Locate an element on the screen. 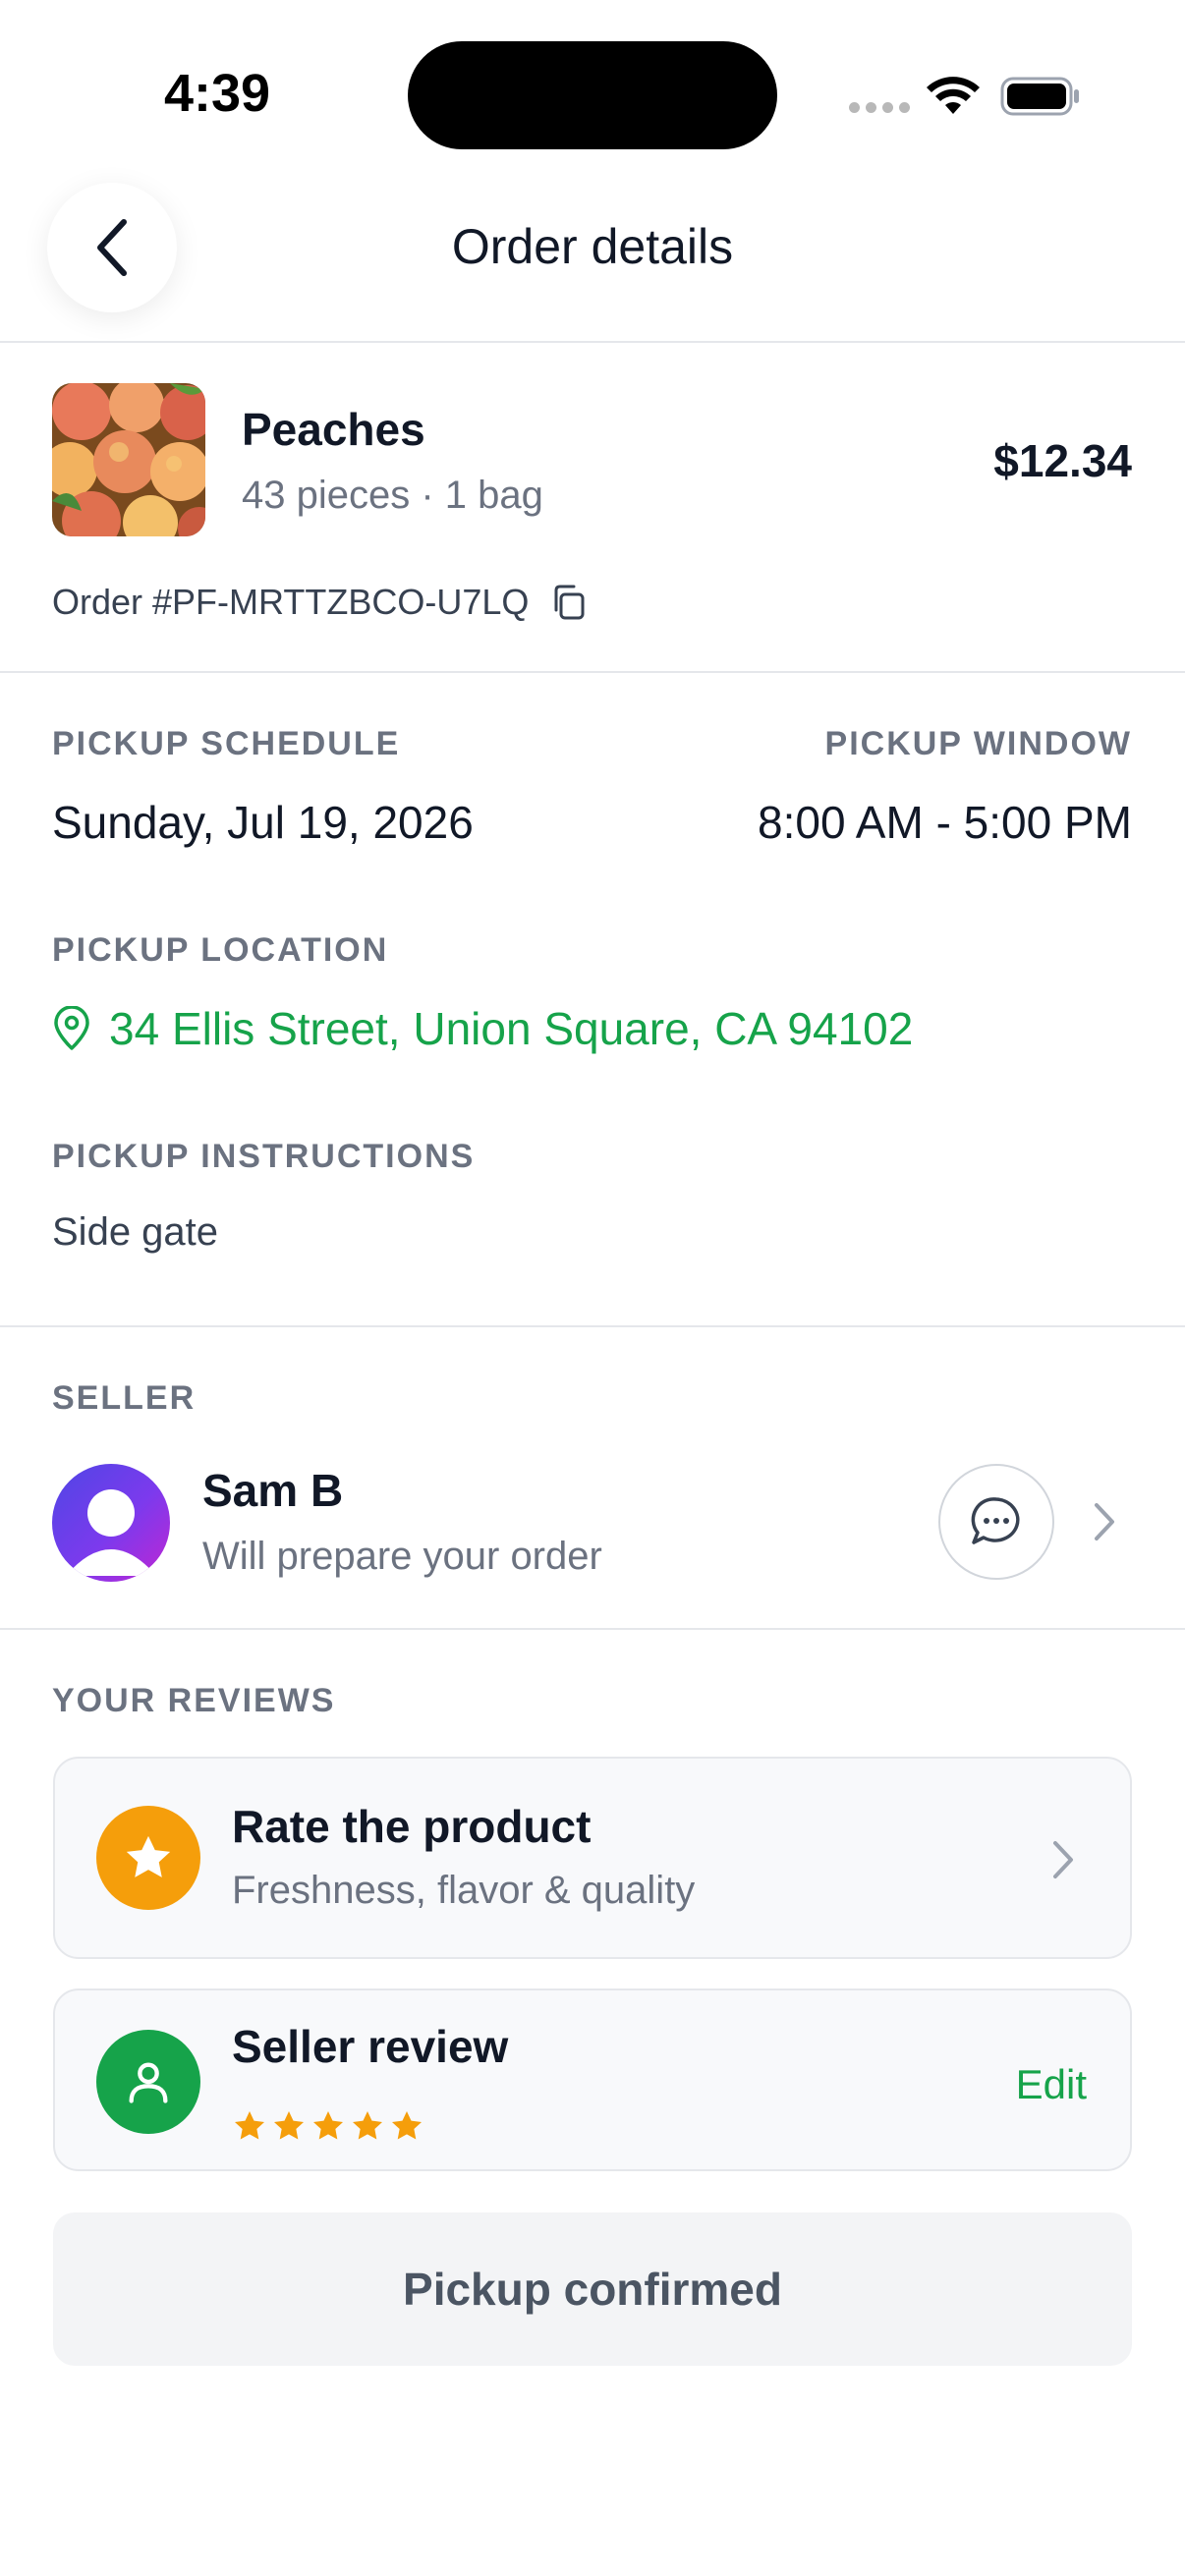 The width and height of the screenshot is (1185, 2576). chat-bubble-icon is located at coordinates (996, 1520).